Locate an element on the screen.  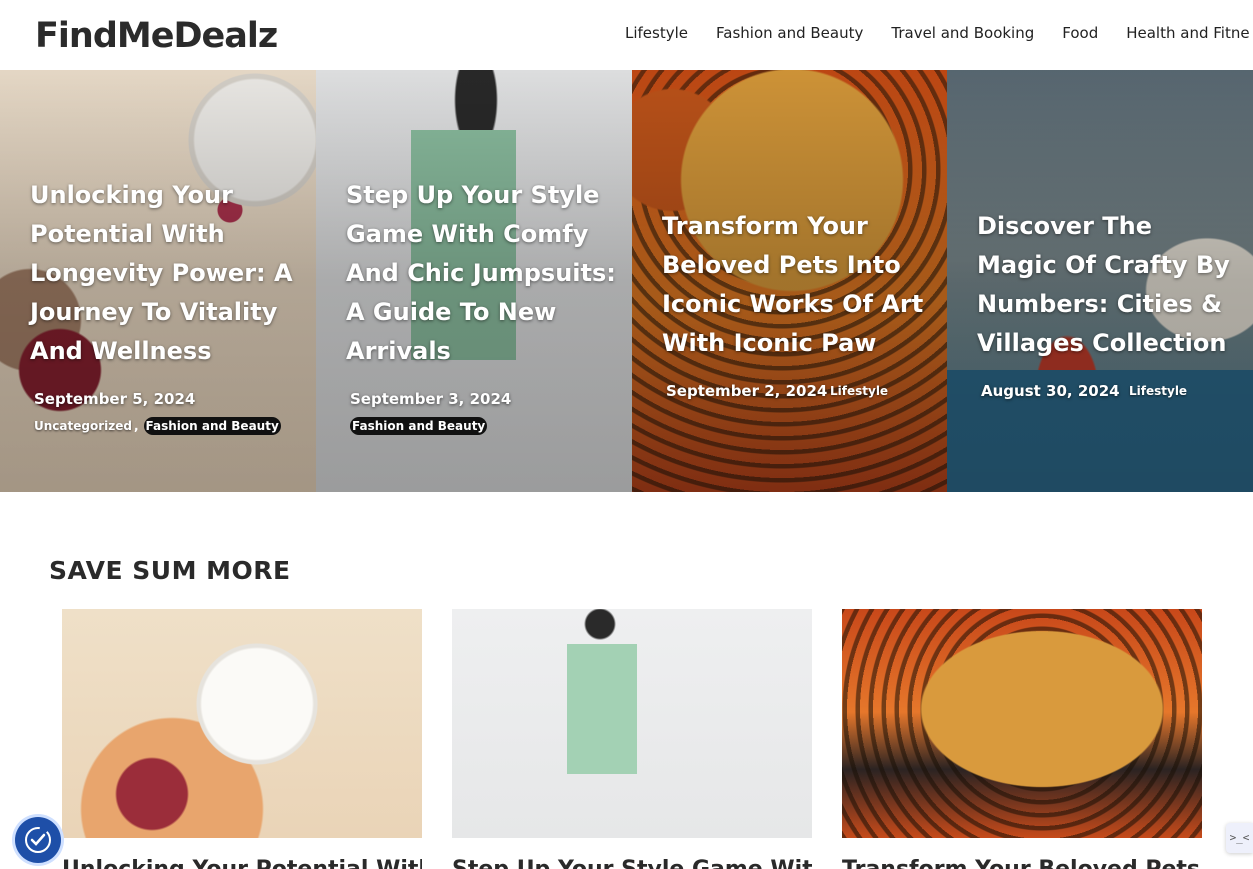
card-title: Step Up Your Style Game With Comfy is located at coordinates (632, 862).